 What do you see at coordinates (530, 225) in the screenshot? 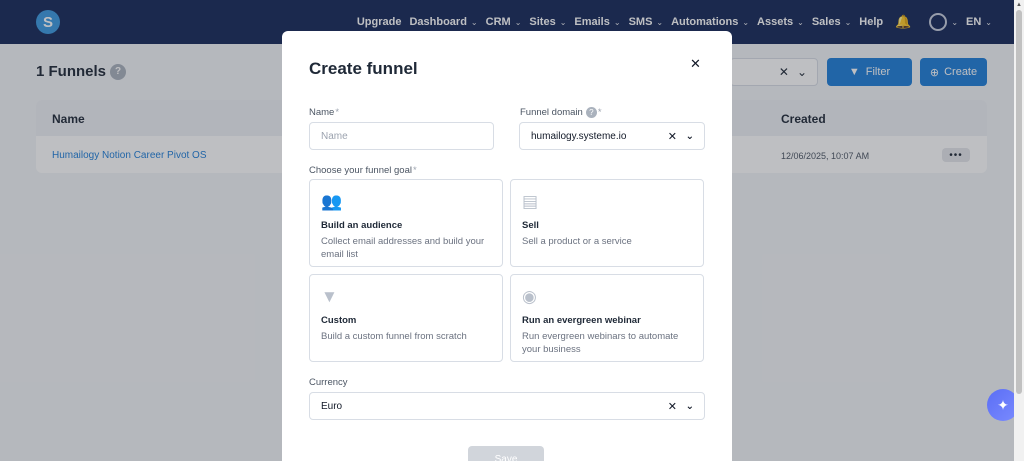
I see `goal-title: Sell` at bounding box center [530, 225].